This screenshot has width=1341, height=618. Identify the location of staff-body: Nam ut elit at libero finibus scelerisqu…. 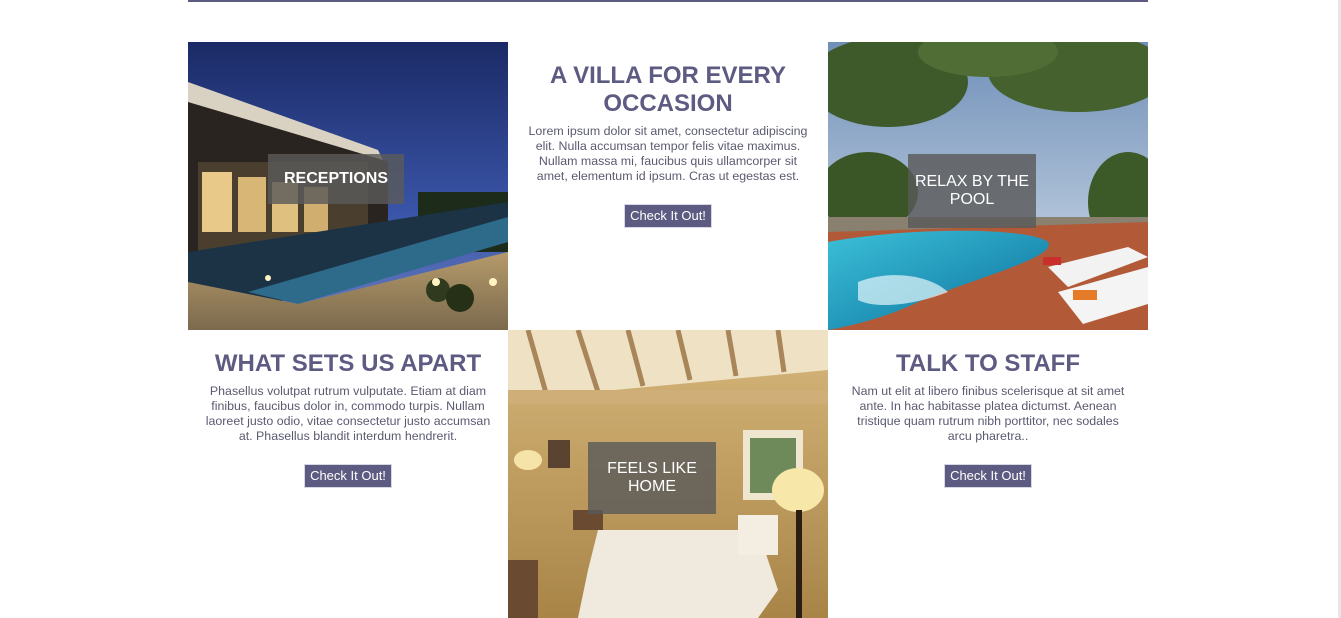
(988, 413).